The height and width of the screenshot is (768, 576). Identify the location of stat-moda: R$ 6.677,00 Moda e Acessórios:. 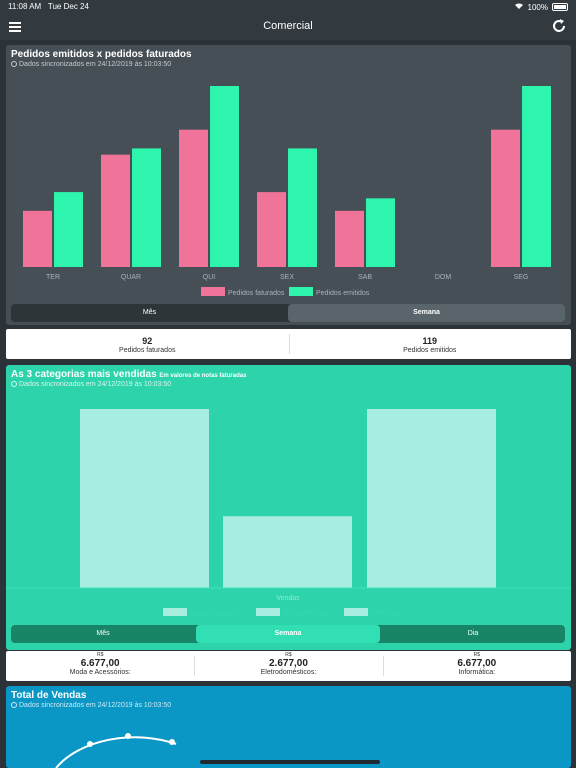
(100, 666).